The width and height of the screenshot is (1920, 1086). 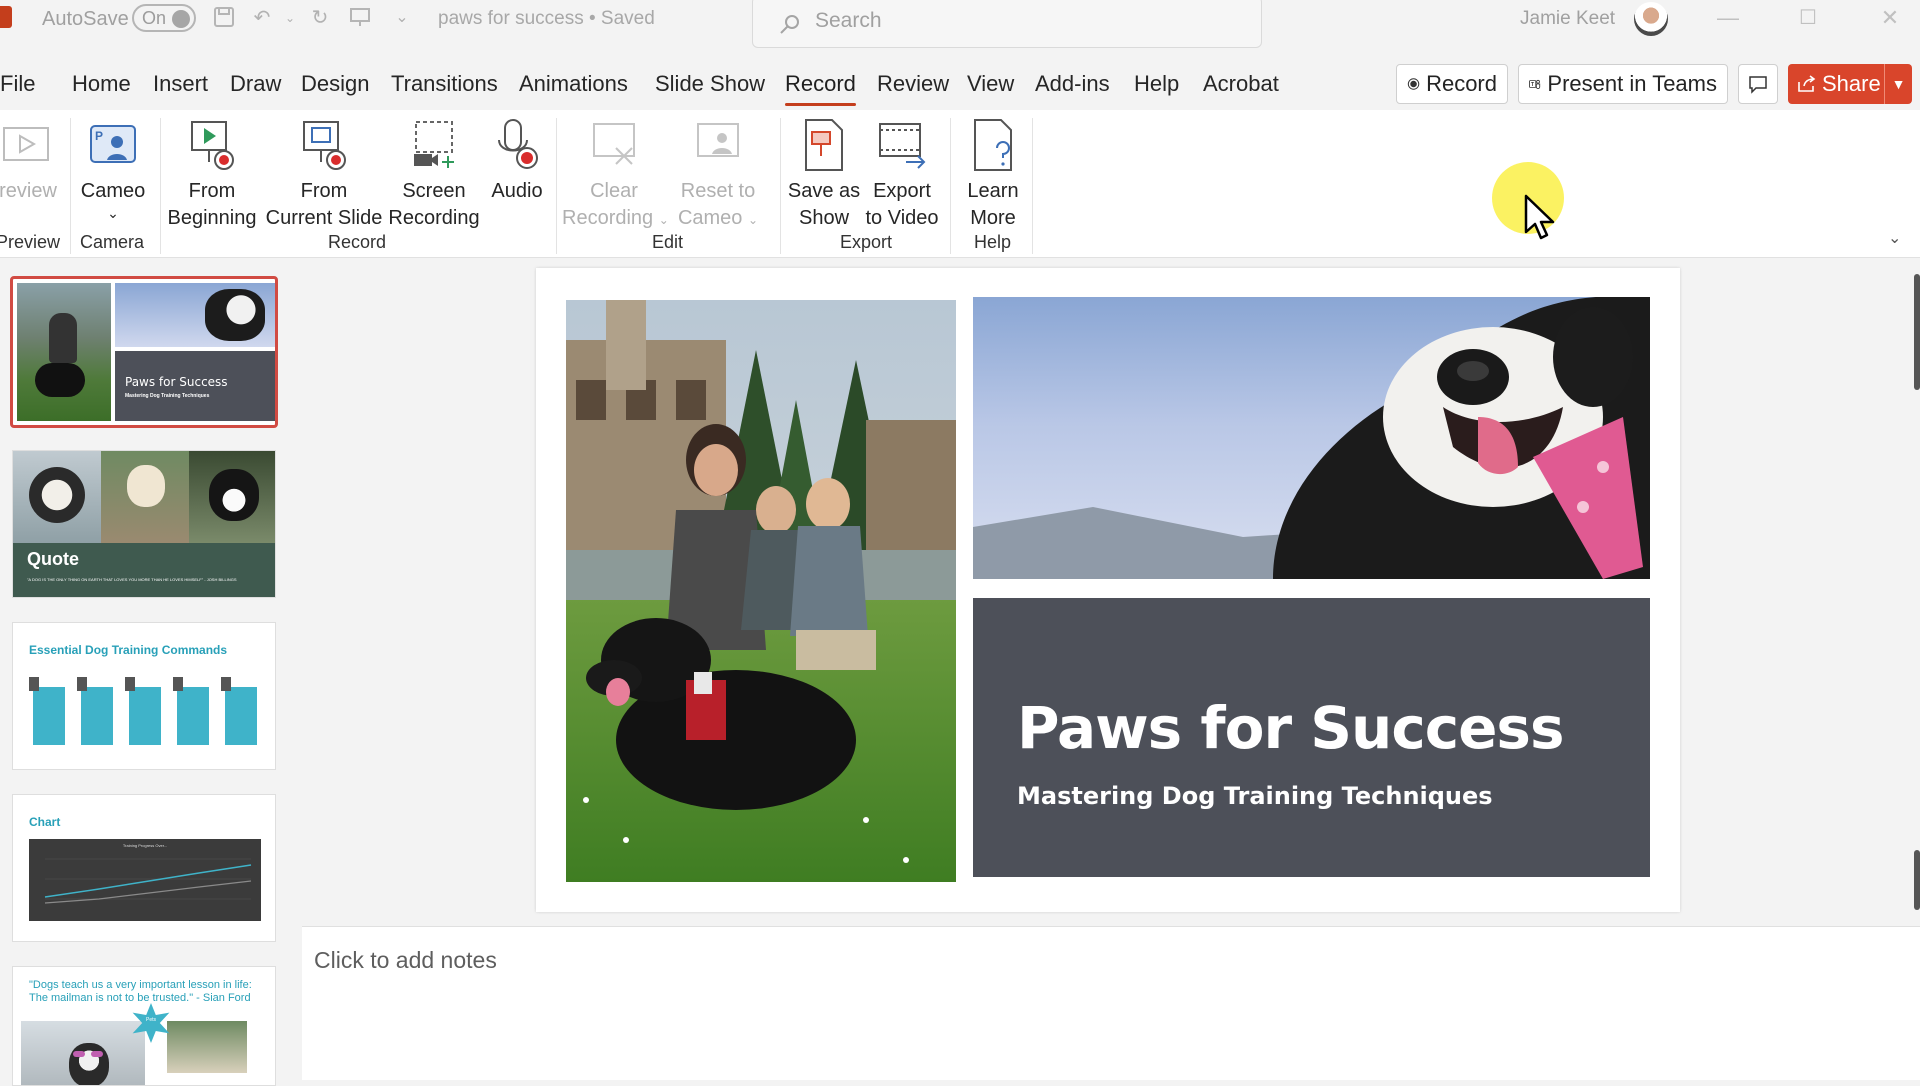 I want to click on preview-button: review, so click(x=31, y=172).